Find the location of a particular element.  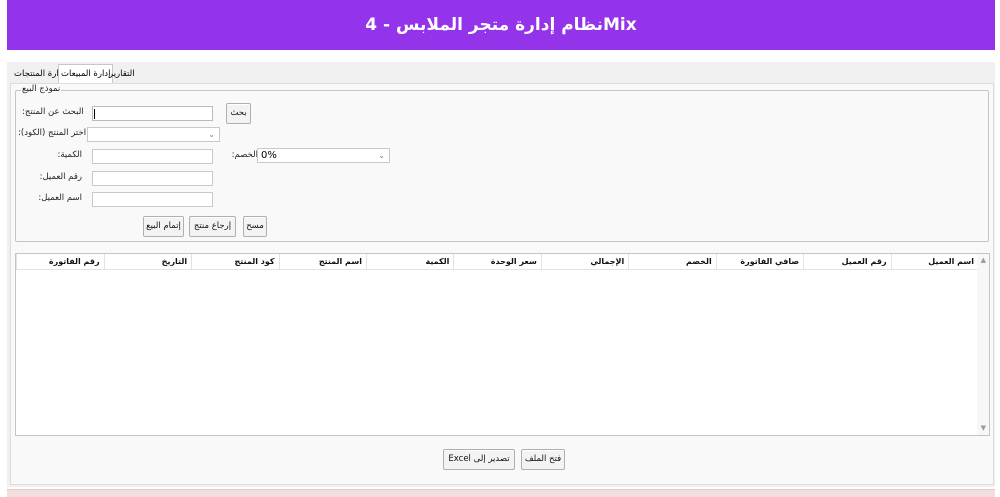

quantity-input is located at coordinates (152, 156).